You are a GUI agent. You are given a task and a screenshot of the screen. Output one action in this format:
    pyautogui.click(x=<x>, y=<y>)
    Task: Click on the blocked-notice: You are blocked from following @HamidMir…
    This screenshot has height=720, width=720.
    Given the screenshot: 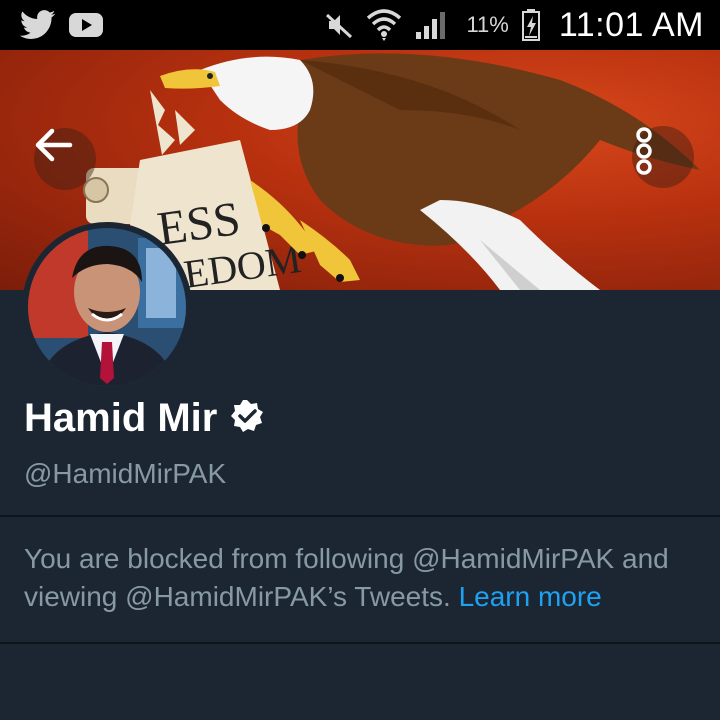 What is the action you would take?
    pyautogui.click(x=364, y=578)
    